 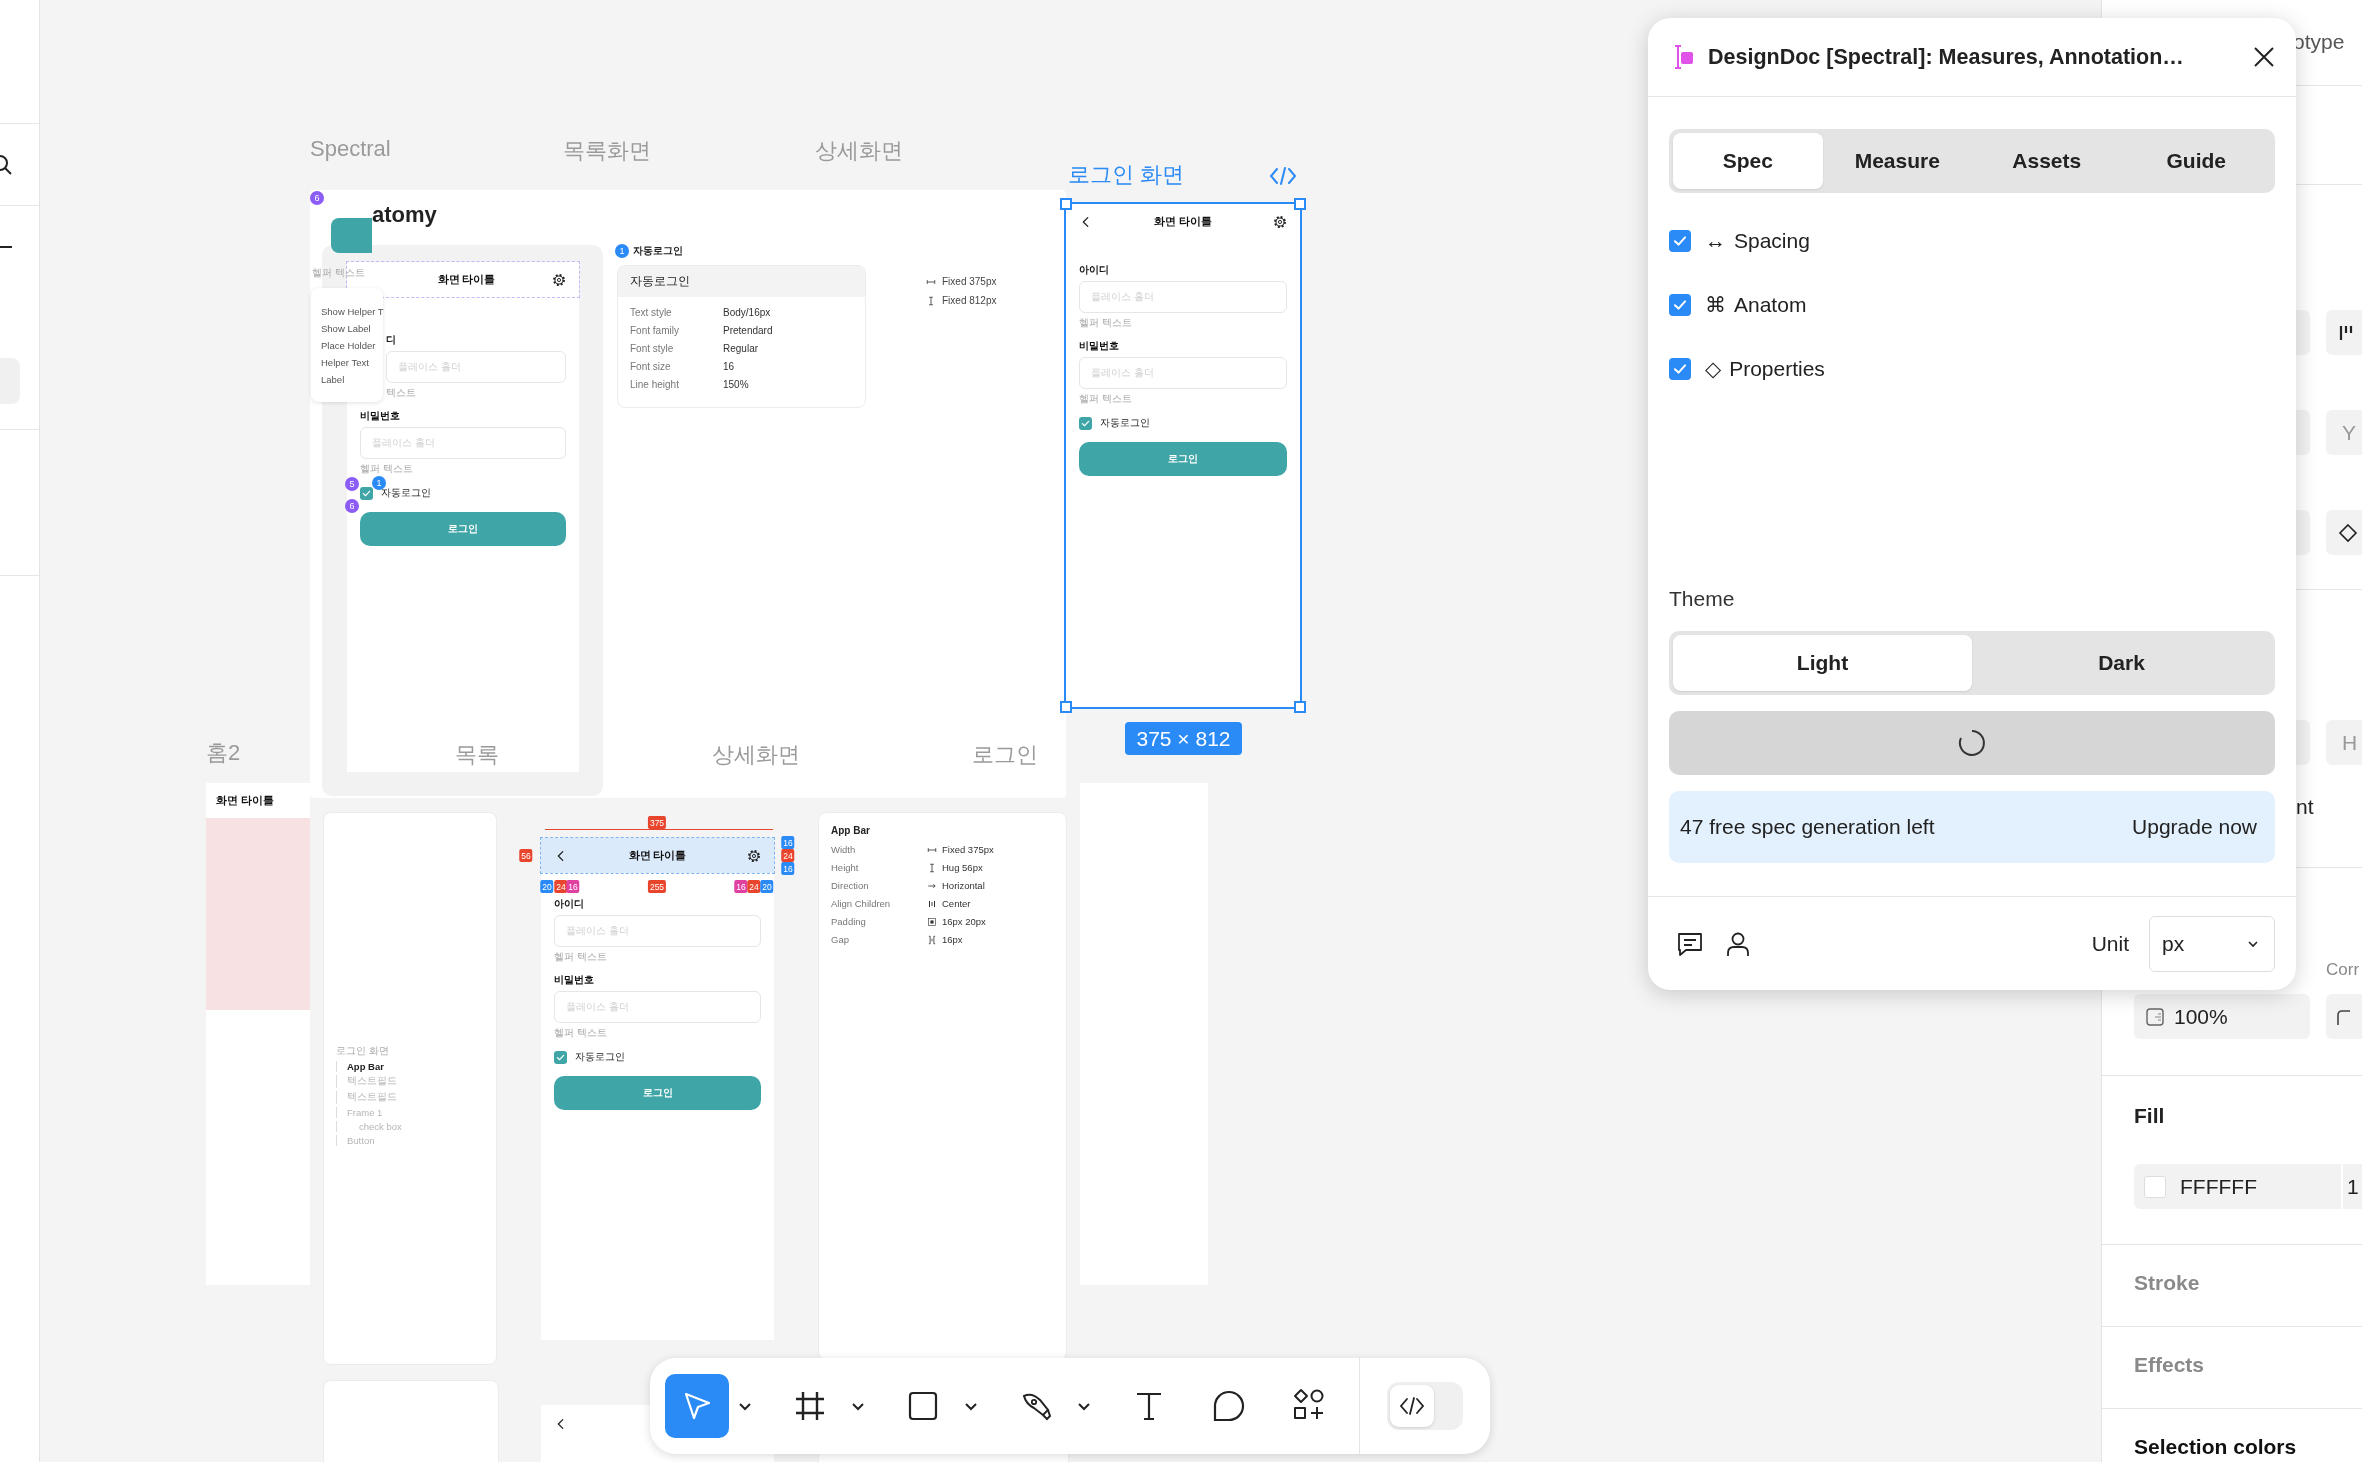 What do you see at coordinates (932, 921) in the screenshot?
I see `padding-icon` at bounding box center [932, 921].